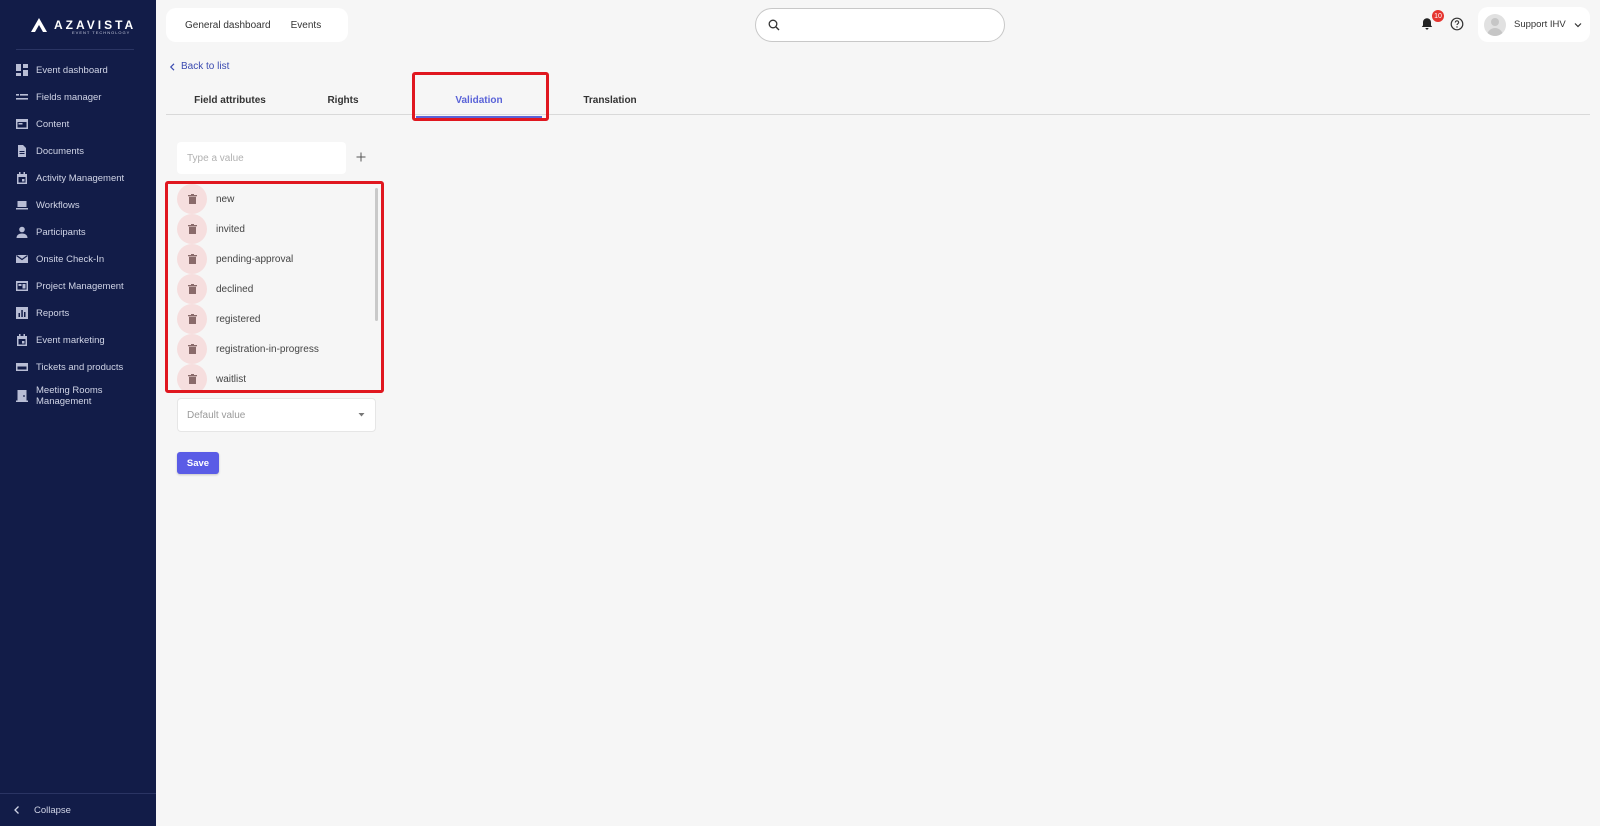  I want to click on person-icon, so click(22, 232).